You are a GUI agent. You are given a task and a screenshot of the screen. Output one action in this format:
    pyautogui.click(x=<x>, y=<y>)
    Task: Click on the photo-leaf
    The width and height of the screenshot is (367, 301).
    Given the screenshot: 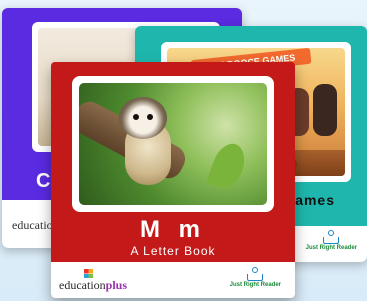 What is the action you would take?
    pyautogui.click(x=228, y=166)
    